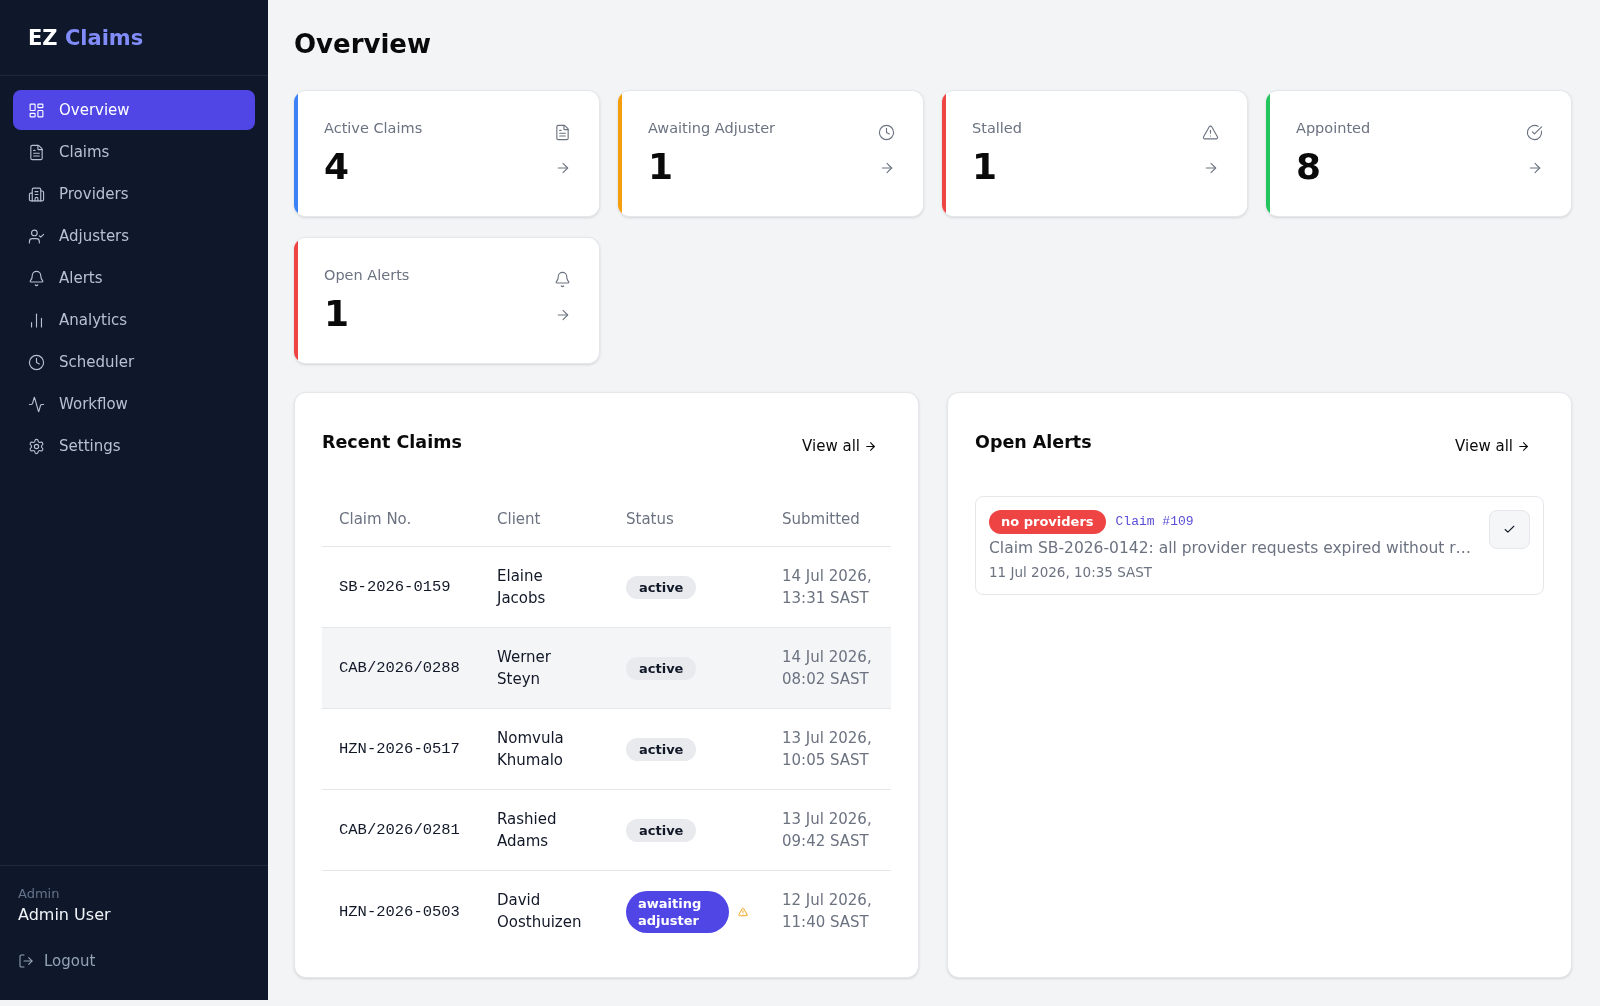 This screenshot has height=1006, width=1600. What do you see at coordinates (447, 300) in the screenshot?
I see `stat-card: Open Alerts 1` at bounding box center [447, 300].